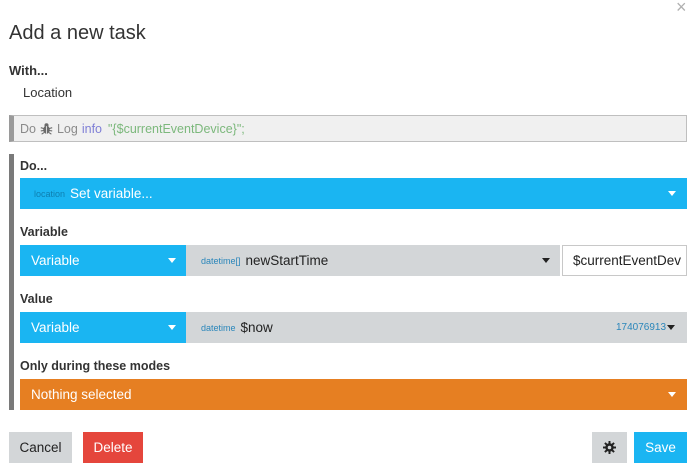  Describe the element at coordinates (683, 8) in the screenshot. I see `close-icon: ×` at that location.